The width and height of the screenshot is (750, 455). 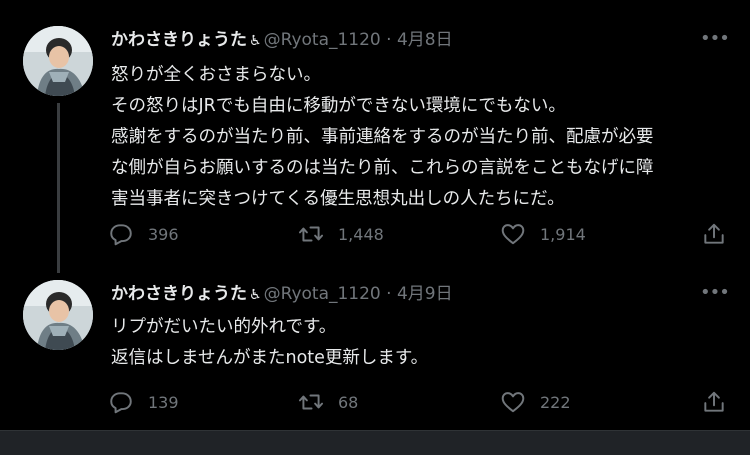 I want to click on thread-line, so click(x=58, y=188).